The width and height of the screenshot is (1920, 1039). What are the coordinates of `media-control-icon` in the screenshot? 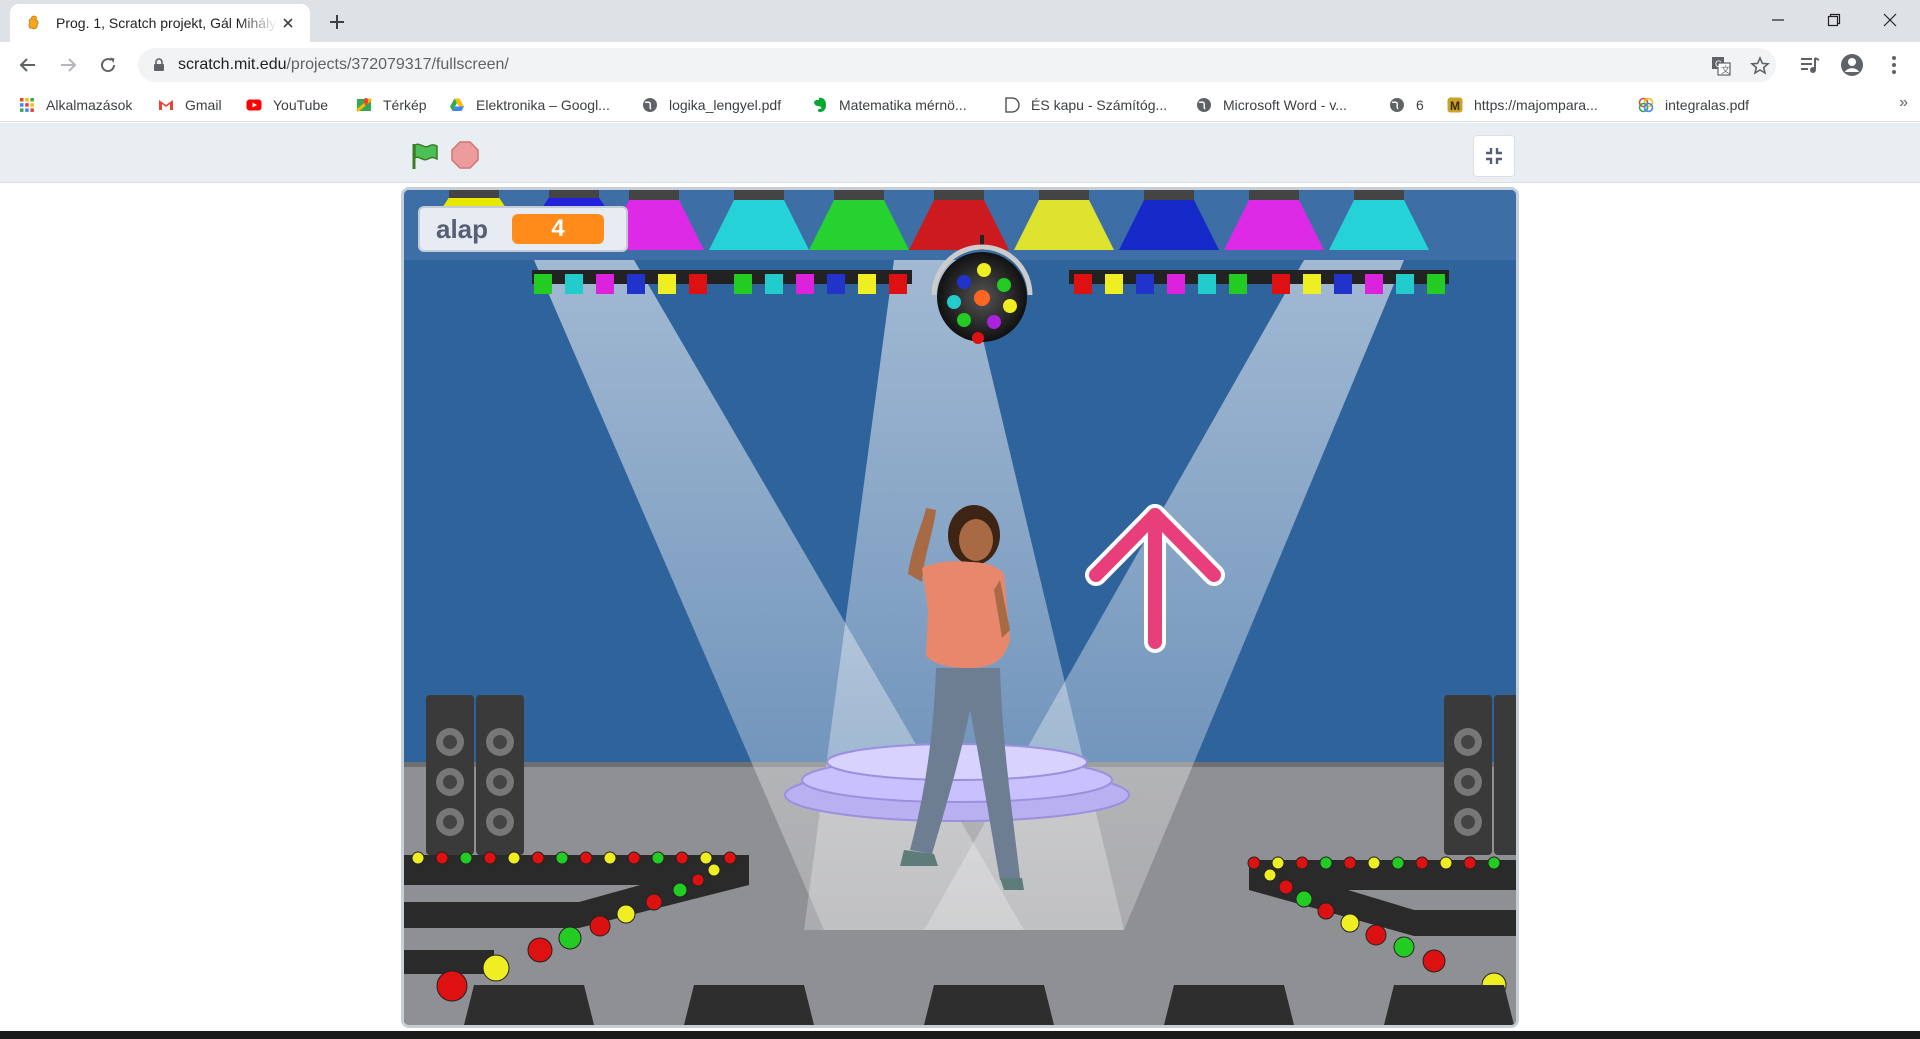 It's located at (1810, 65).